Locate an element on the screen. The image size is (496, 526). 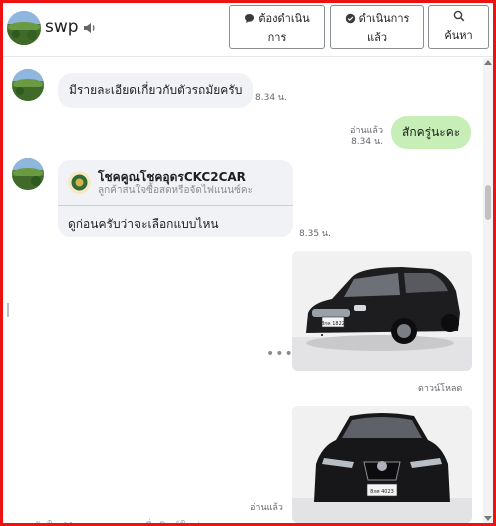
incoming-message: ดูก่อนครับว่าจะเลือกแบบไหน is located at coordinates (143, 224).